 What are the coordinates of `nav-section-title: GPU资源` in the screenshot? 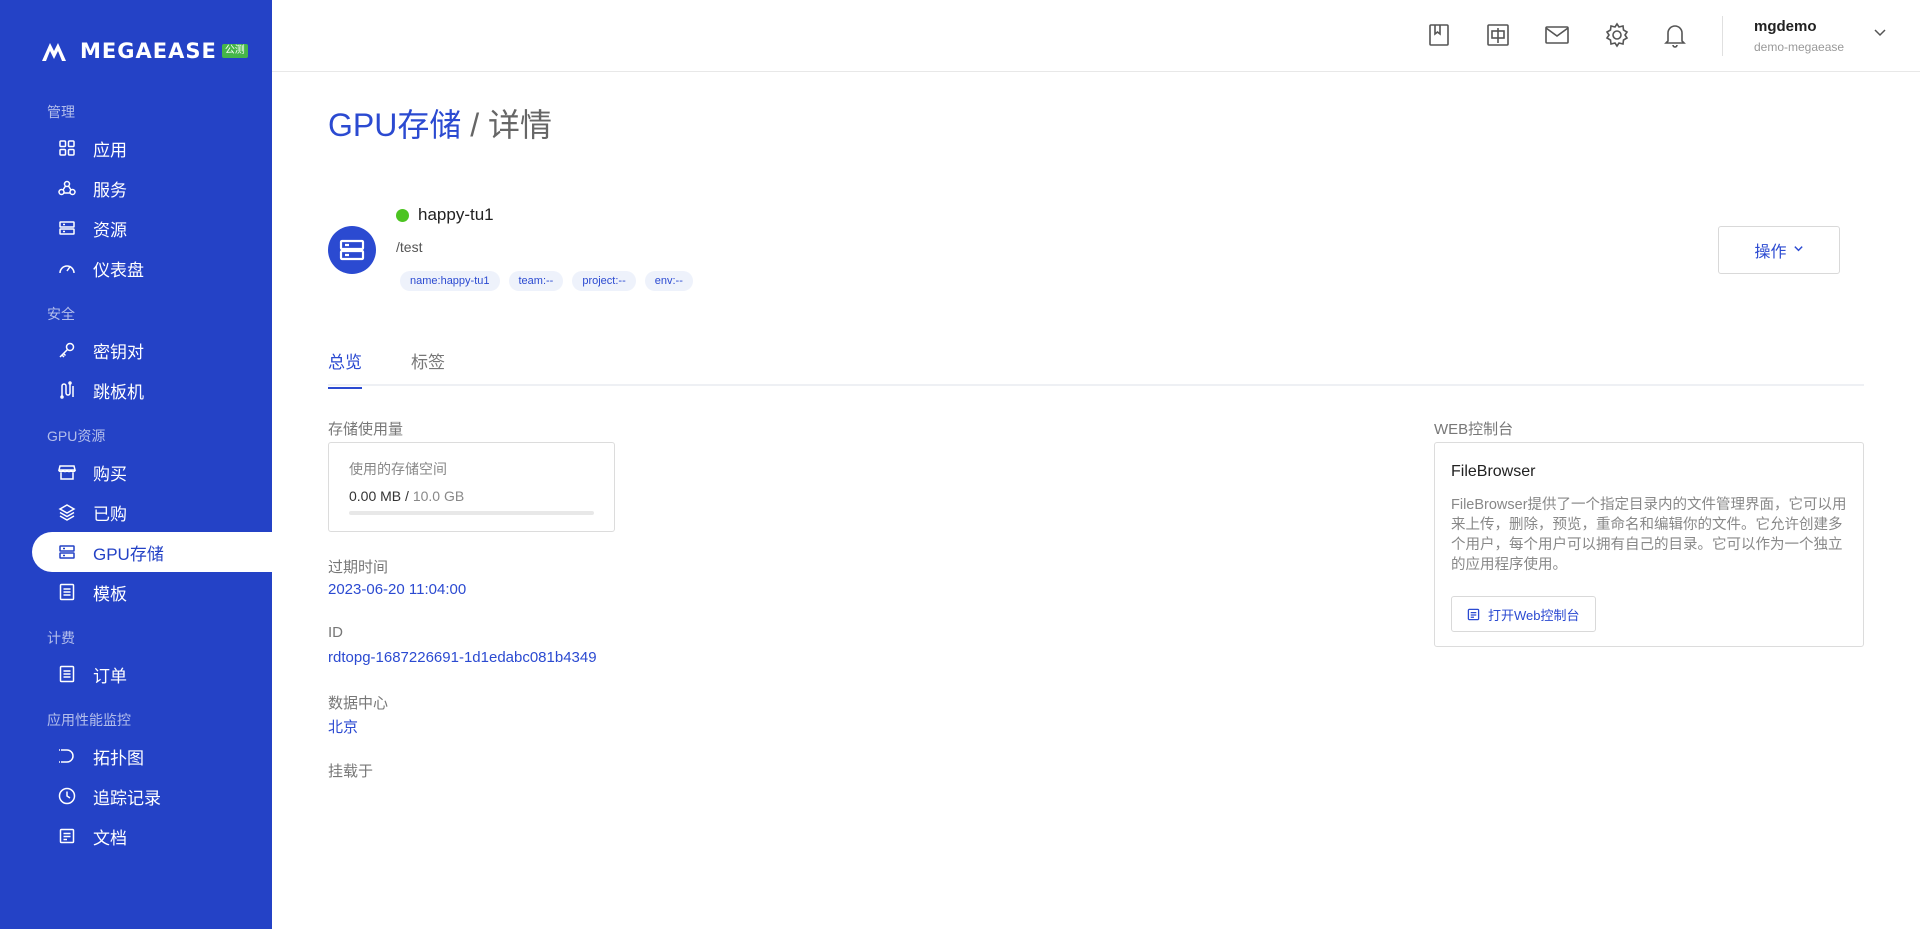 It's located at (76, 436).